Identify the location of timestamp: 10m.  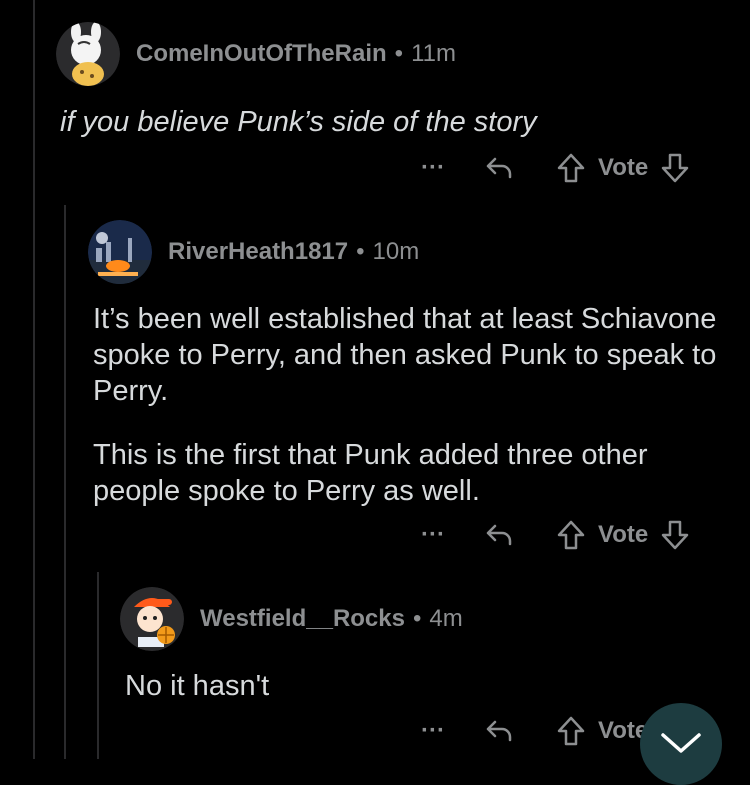
(396, 251).